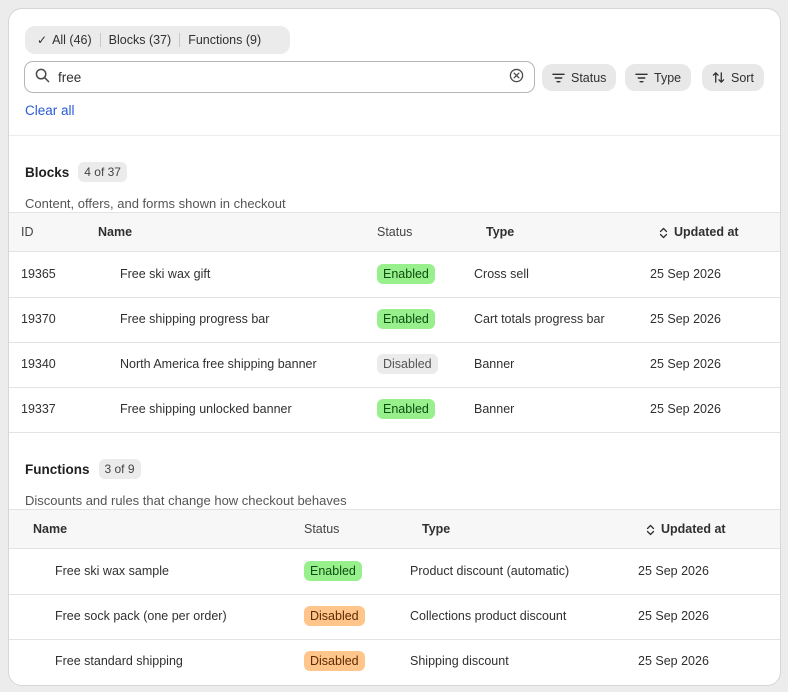 The width and height of the screenshot is (788, 692). I want to click on row-name: Free ski wax gift, so click(165, 274).